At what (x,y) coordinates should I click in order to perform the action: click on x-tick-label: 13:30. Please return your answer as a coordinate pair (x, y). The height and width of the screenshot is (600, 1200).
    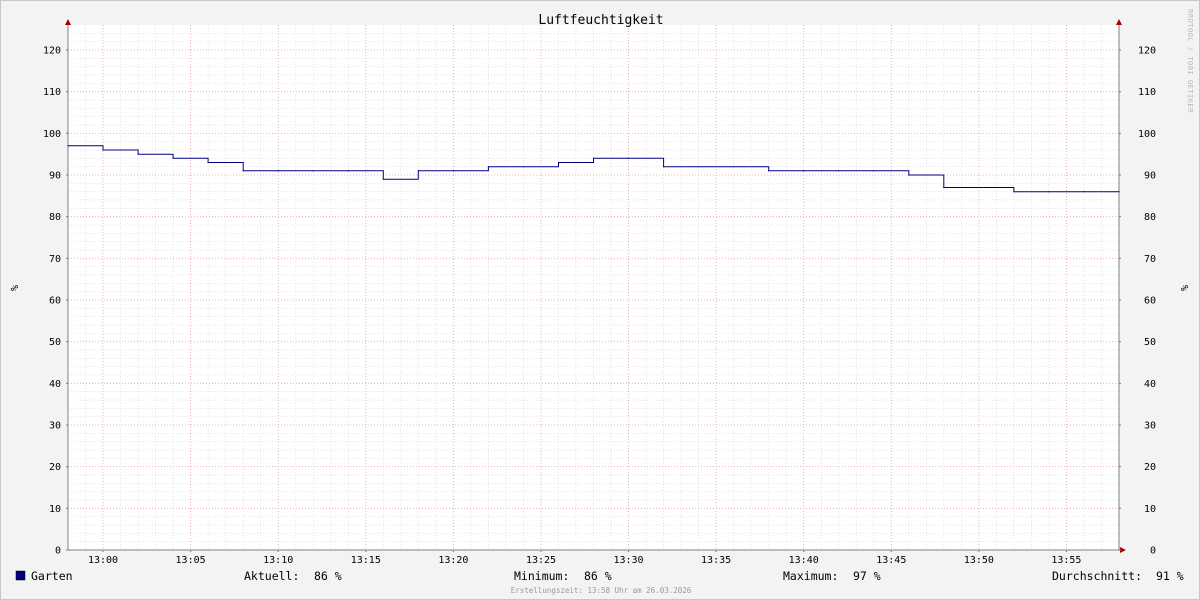
    Looking at the image, I should click on (628, 560).